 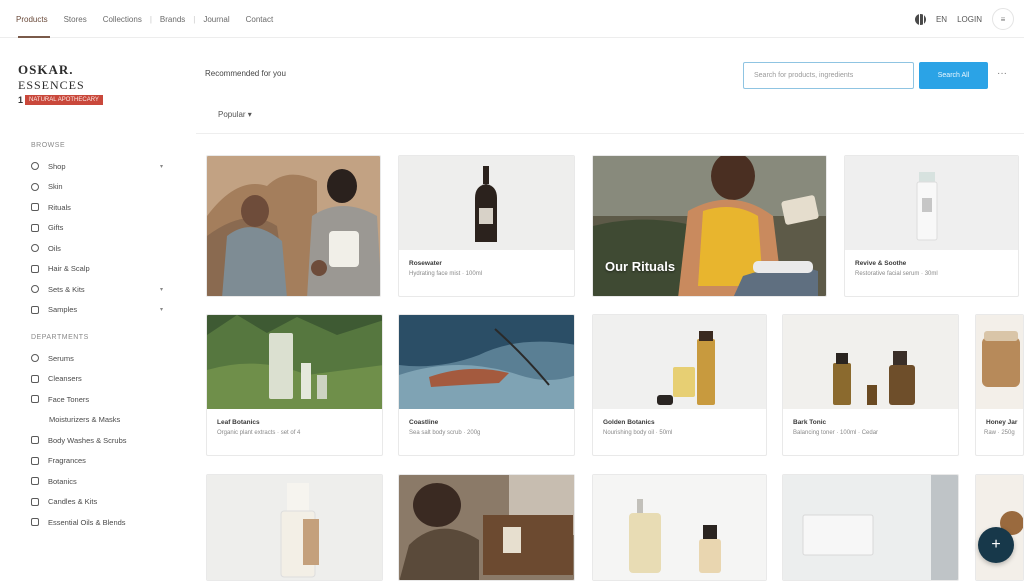 What do you see at coordinates (999, 433) in the screenshot?
I see `card-subtitle: Raw · 250g` at bounding box center [999, 433].